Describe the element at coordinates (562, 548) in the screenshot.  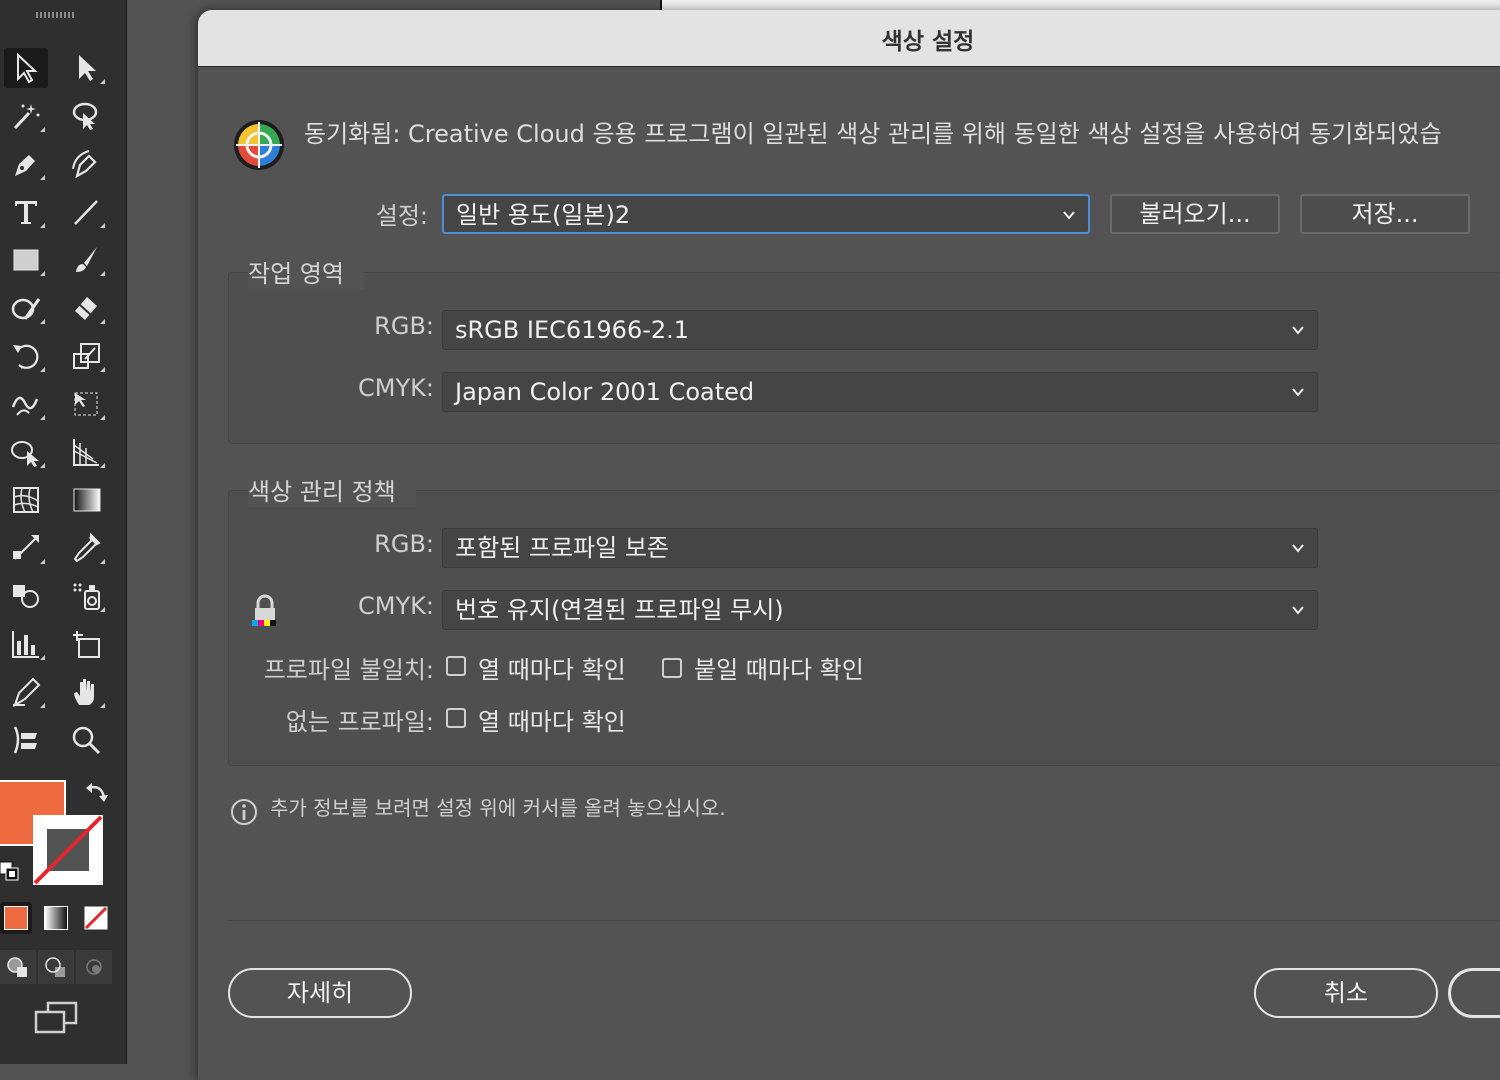
I see `policy-rgb-value: 포함된 프로파일 보존` at that location.